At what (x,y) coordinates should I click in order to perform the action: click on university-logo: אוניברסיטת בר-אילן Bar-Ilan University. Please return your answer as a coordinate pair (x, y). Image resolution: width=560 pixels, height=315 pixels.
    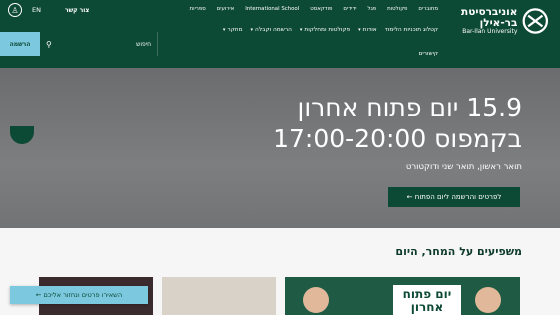
    Looking at the image, I should click on (490, 21).